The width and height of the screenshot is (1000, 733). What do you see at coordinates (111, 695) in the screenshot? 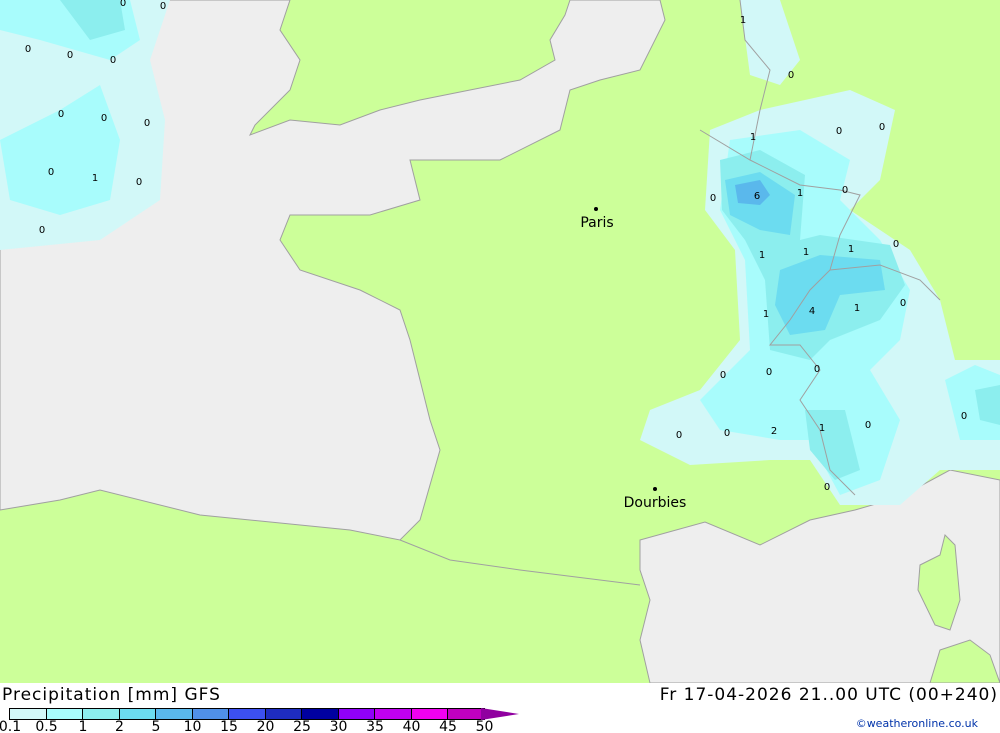
I see `map-title: Precipitation [mm] GFS` at bounding box center [111, 695].